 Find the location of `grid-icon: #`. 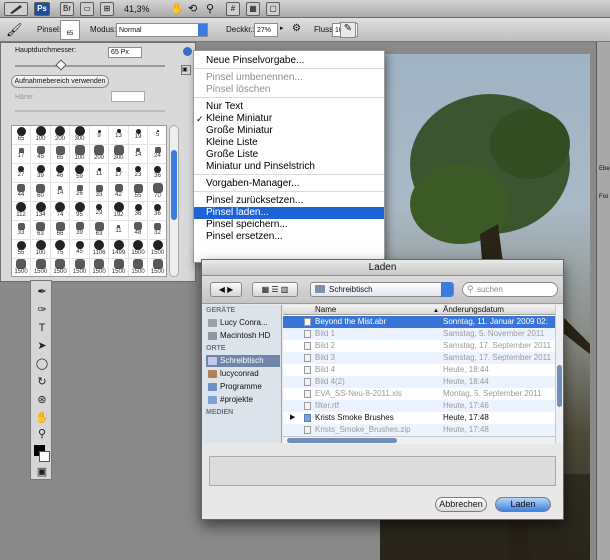

grid-icon: # is located at coordinates (233, 9).